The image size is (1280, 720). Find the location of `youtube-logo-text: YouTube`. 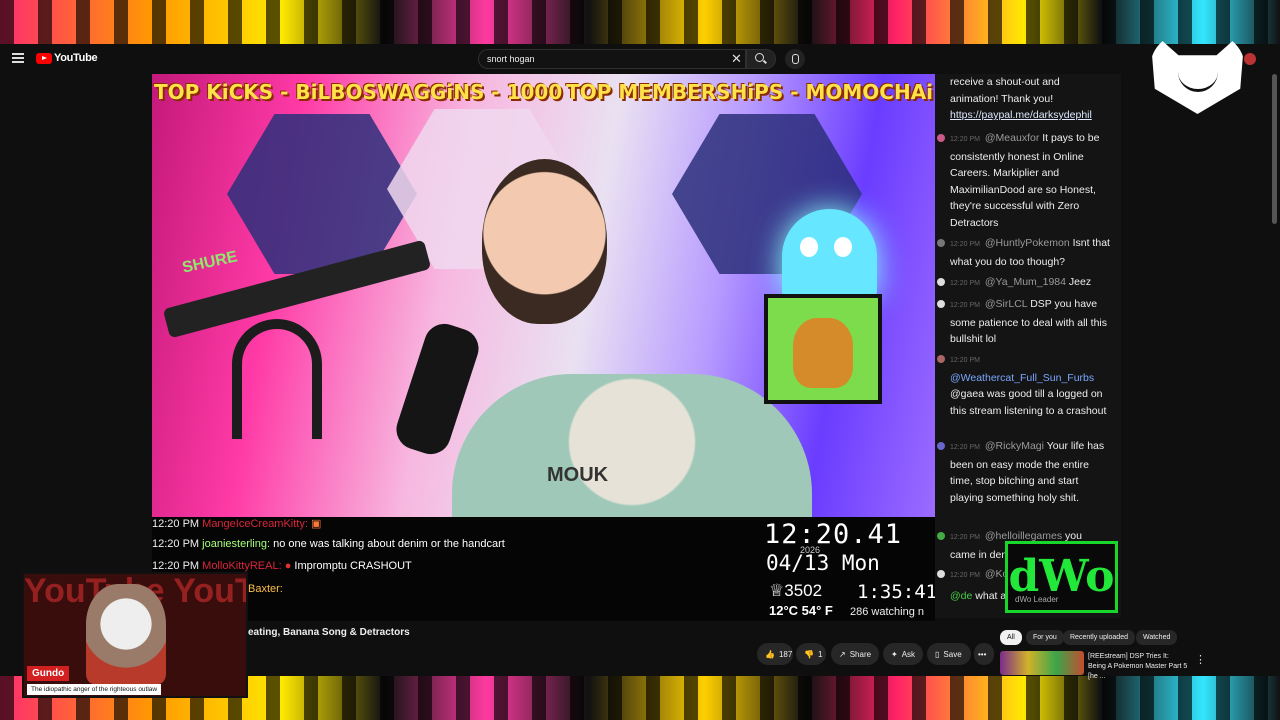

youtube-logo-text: YouTube is located at coordinates (76, 58).